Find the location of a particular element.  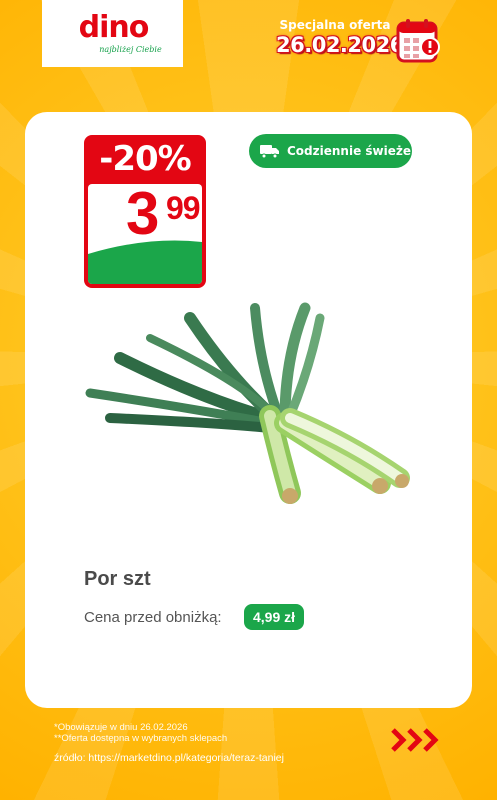

truck-icon is located at coordinates (269, 152).